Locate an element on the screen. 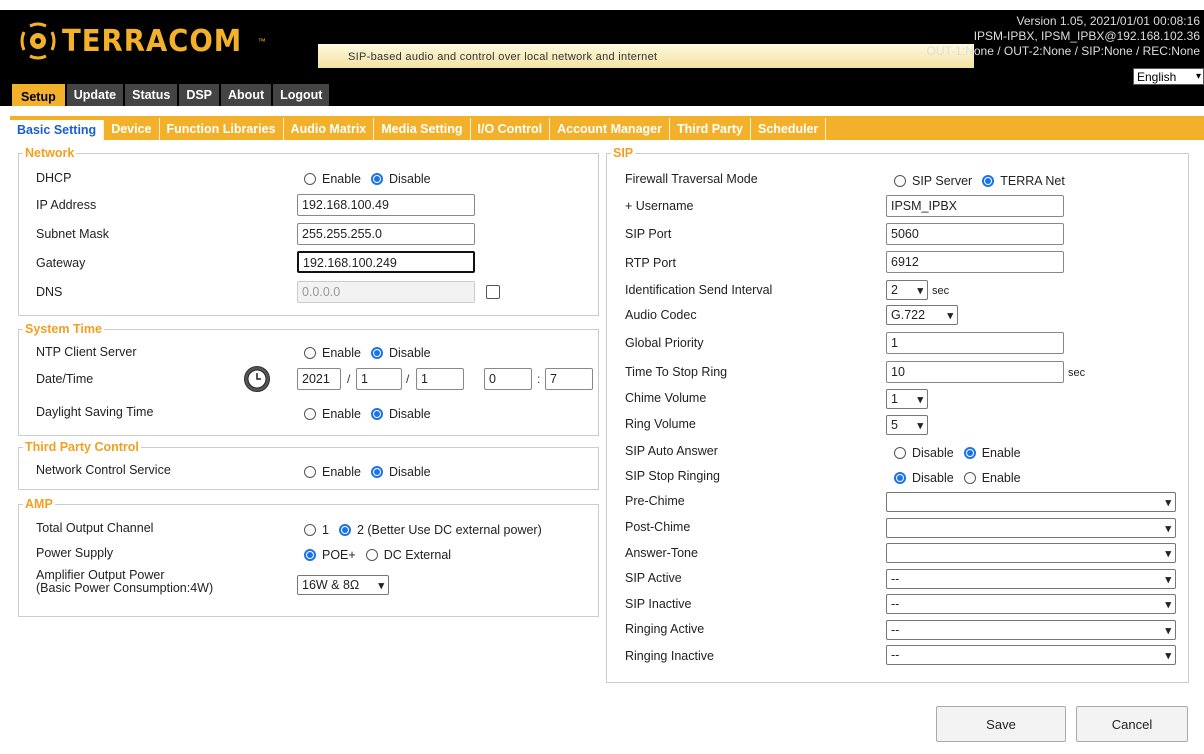 The width and height of the screenshot is (1204, 754). power-dc-label: DC External is located at coordinates (417, 555).